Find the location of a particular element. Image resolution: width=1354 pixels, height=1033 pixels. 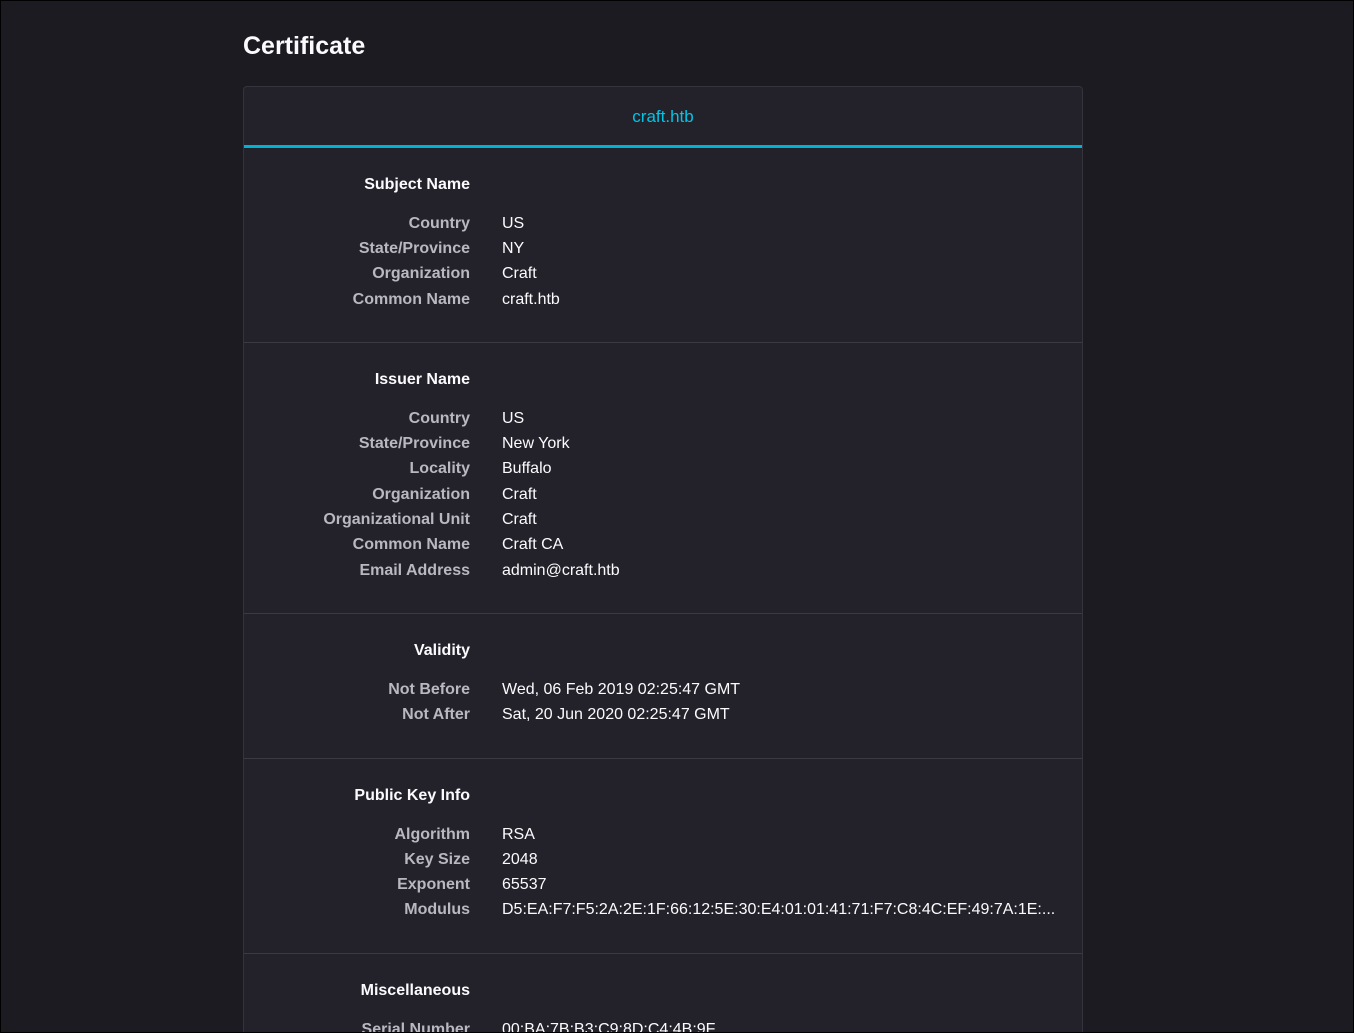

section-title: Issuer Name is located at coordinates (422, 380).